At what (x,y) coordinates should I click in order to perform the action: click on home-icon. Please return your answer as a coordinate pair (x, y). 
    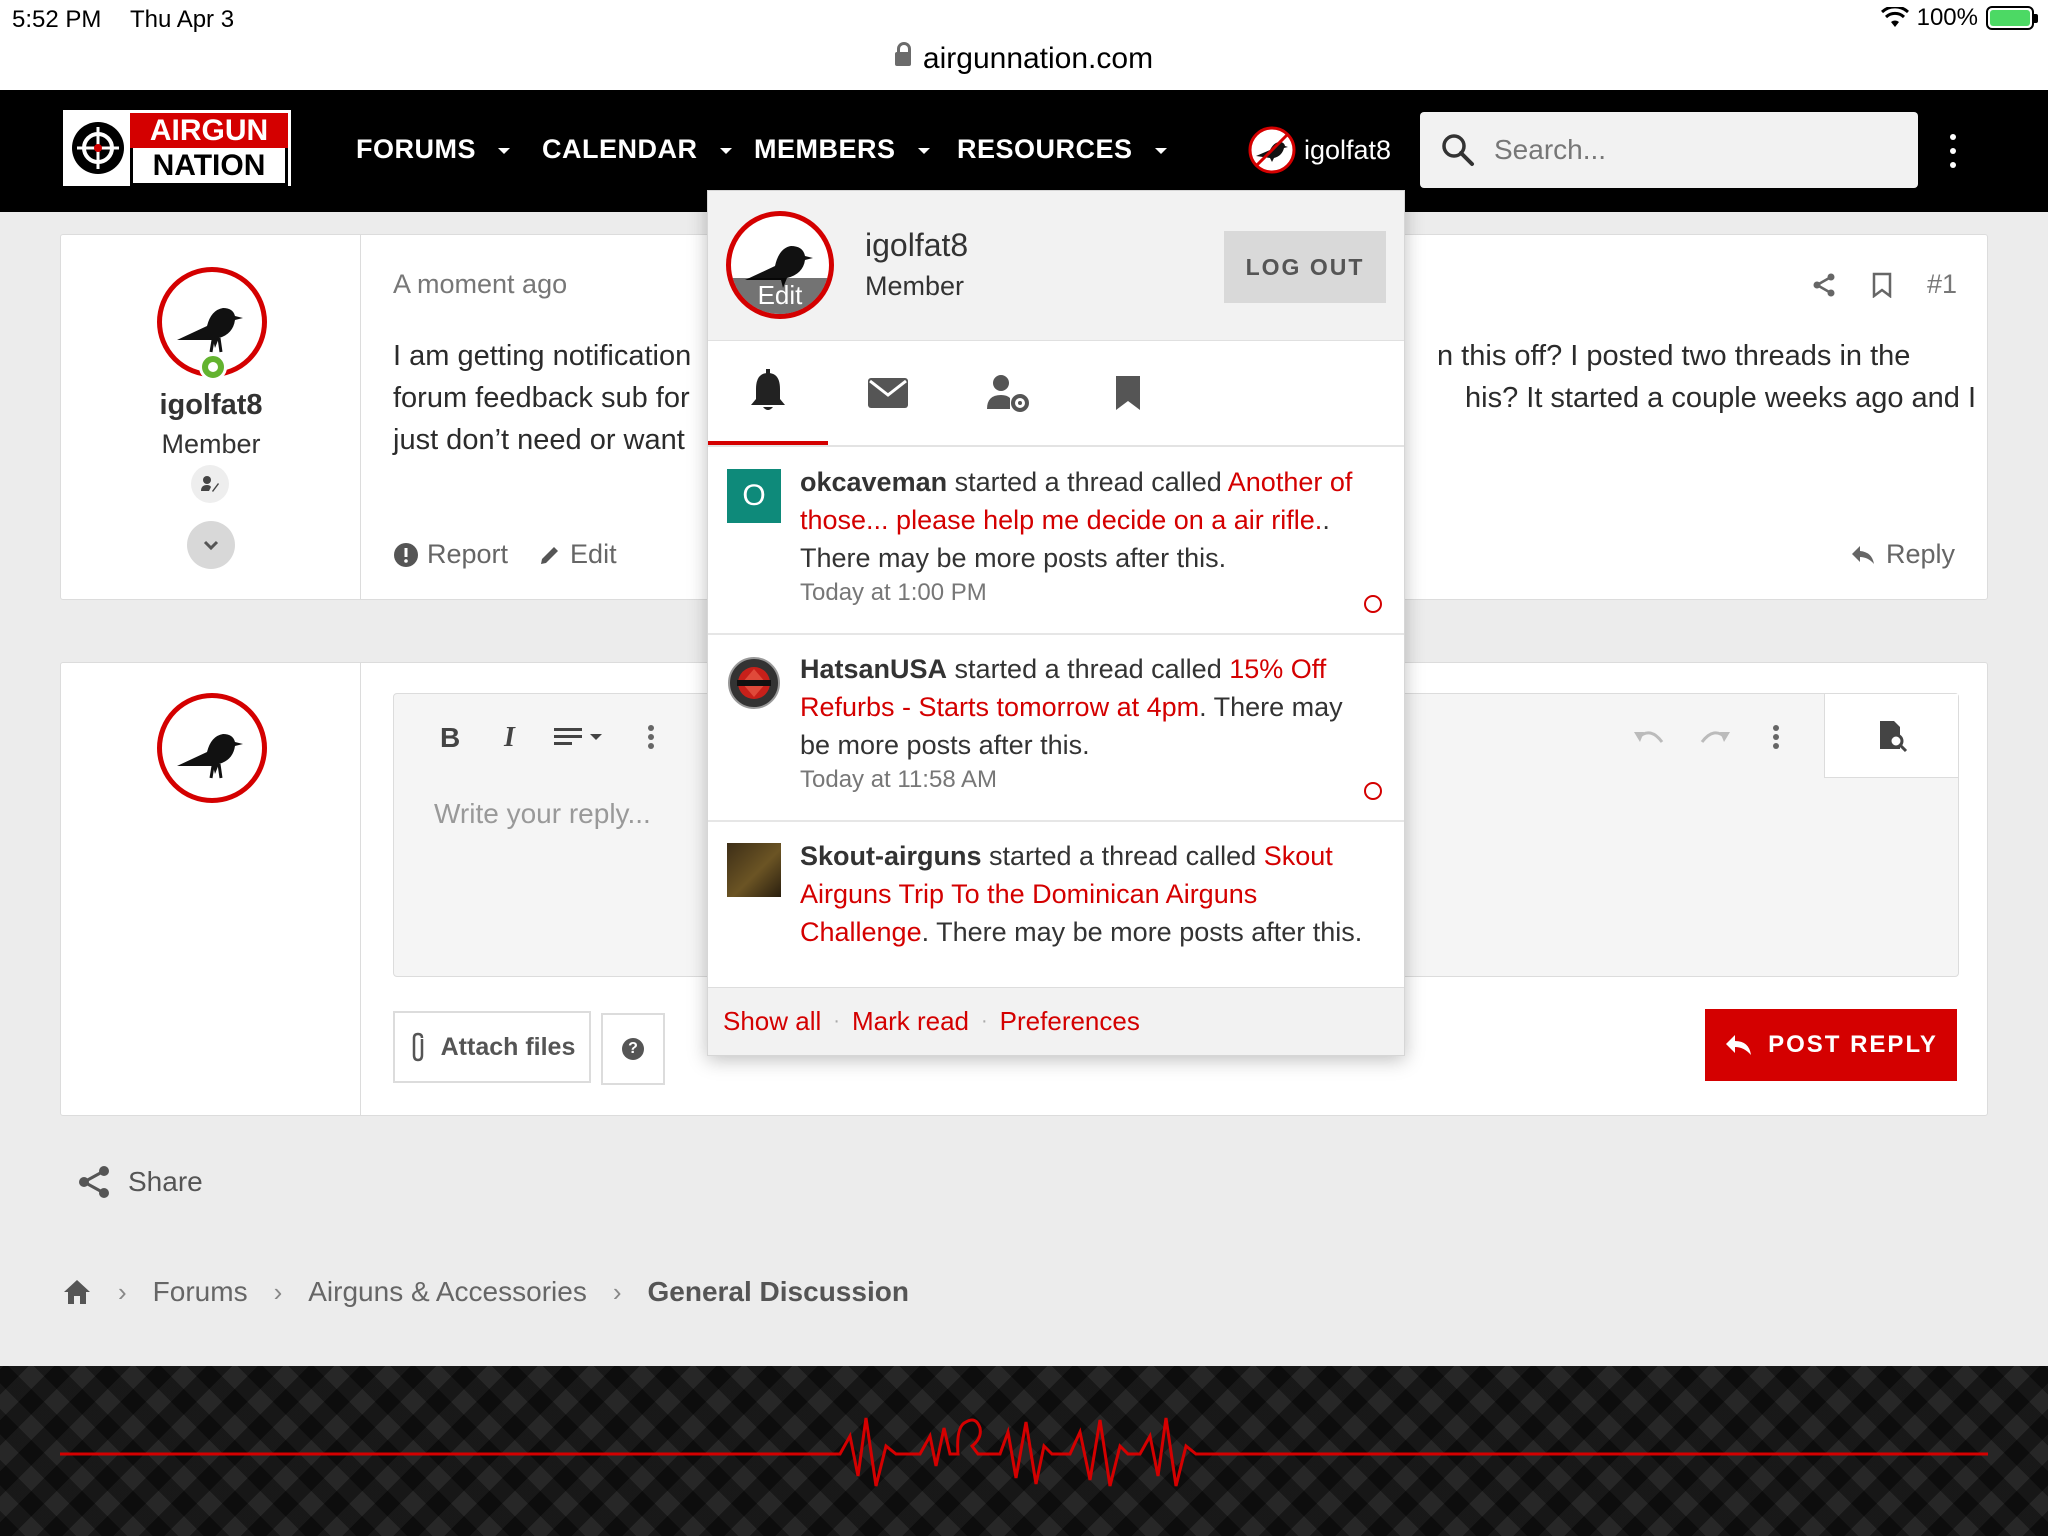
    Looking at the image, I should click on (77, 1292).